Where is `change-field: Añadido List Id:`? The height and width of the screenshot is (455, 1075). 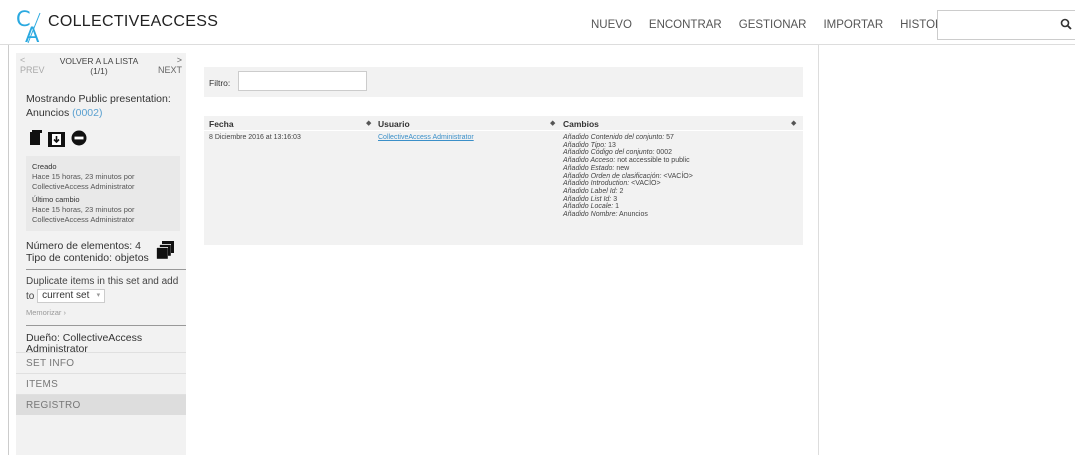 change-field: Añadido List Id: is located at coordinates (587, 199).